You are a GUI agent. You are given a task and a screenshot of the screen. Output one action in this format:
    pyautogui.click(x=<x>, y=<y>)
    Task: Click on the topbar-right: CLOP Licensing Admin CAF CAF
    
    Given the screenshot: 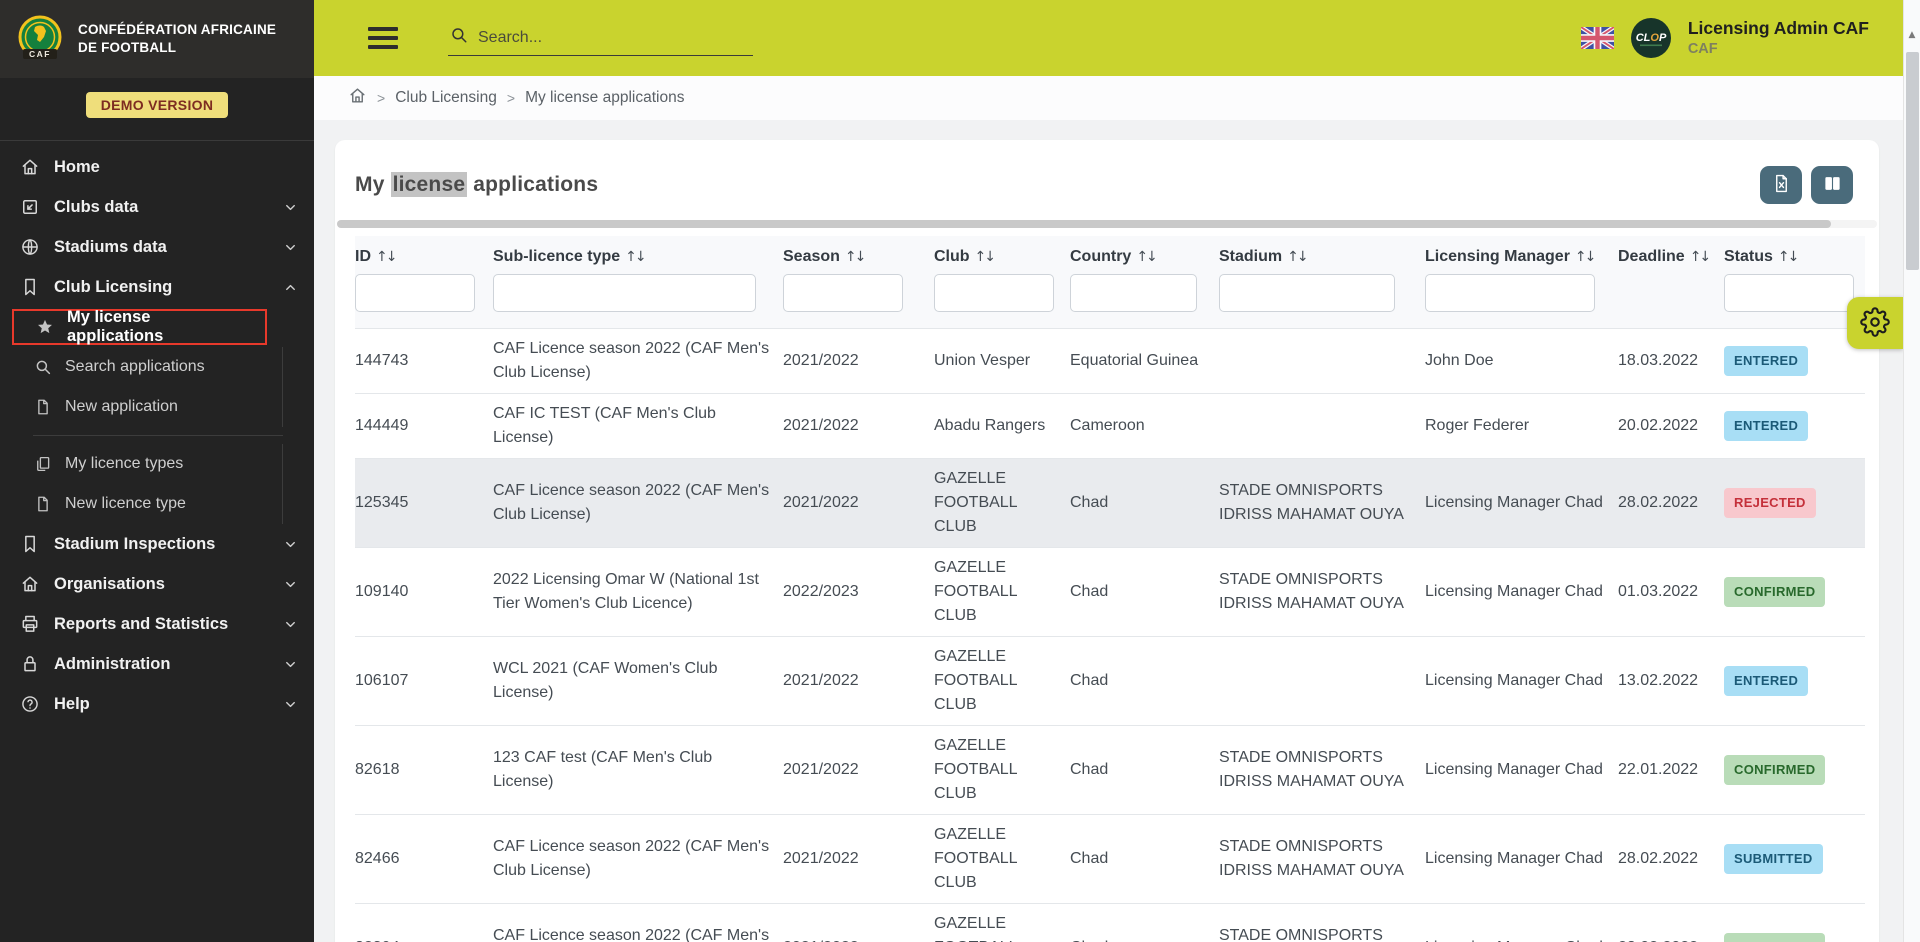 What is the action you would take?
    pyautogui.click(x=1724, y=38)
    